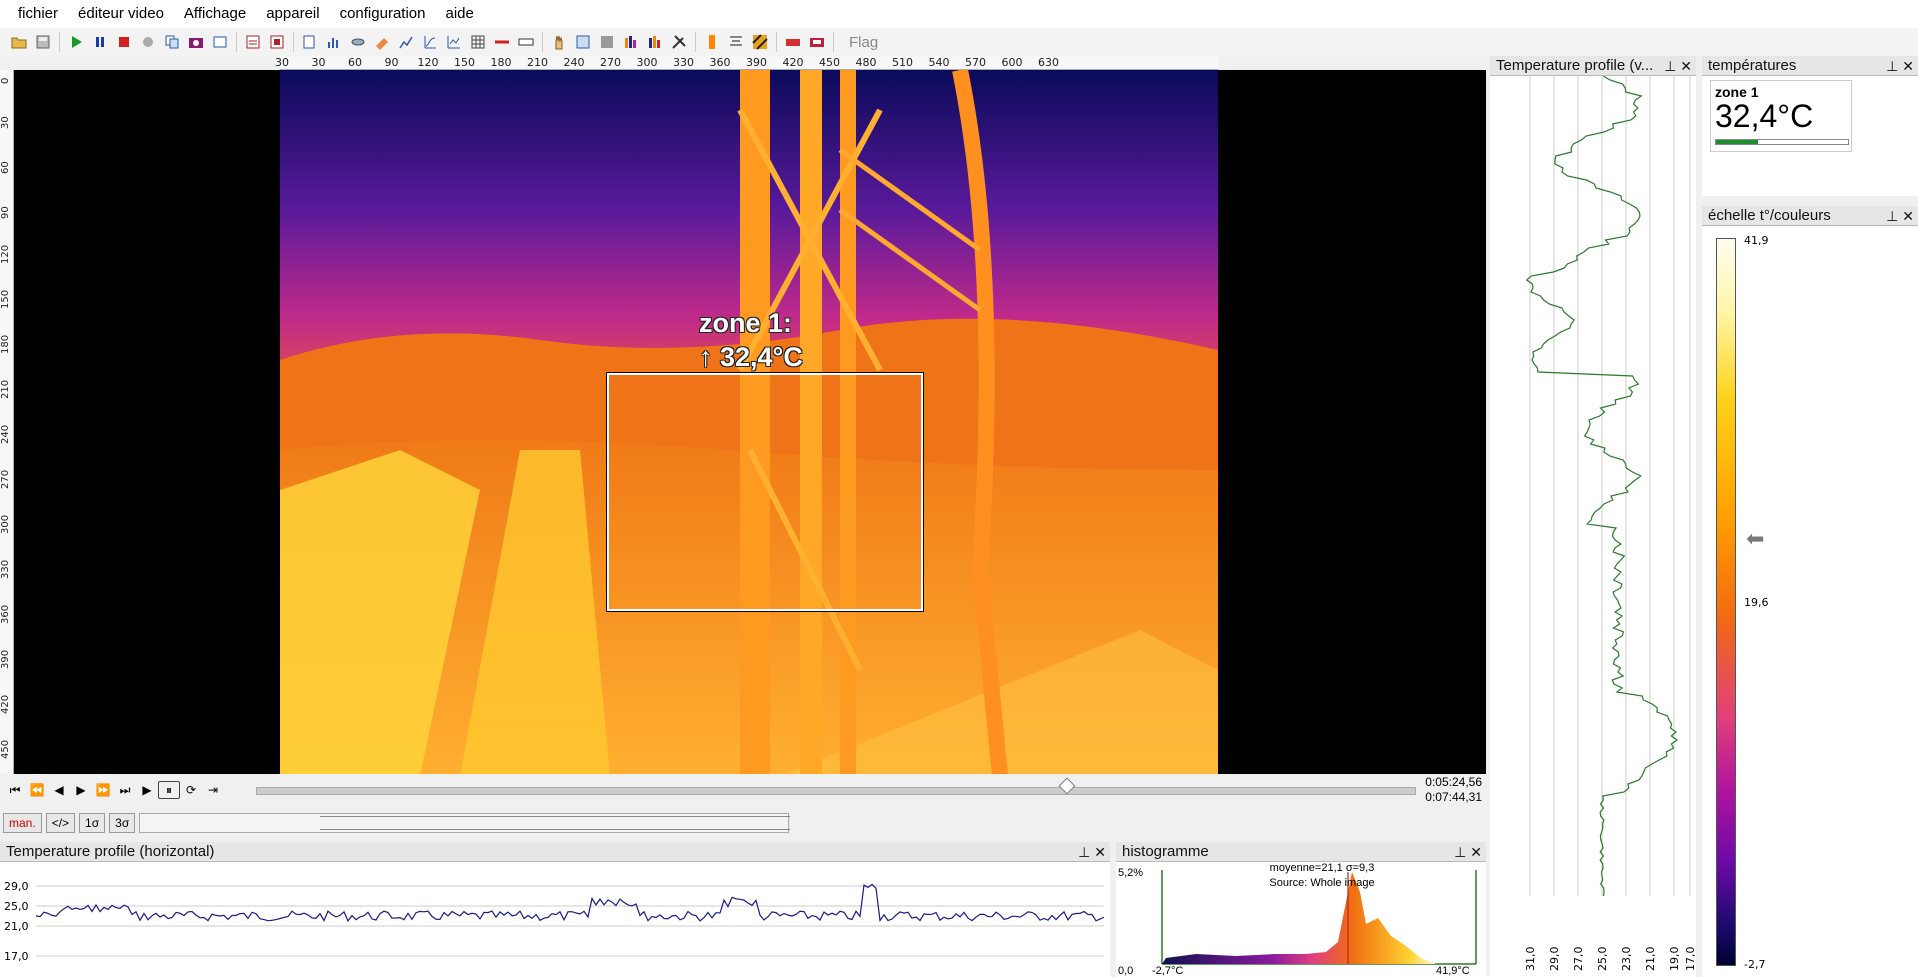  Describe the element at coordinates (478, 42) in the screenshot. I see `grid-icon` at that location.